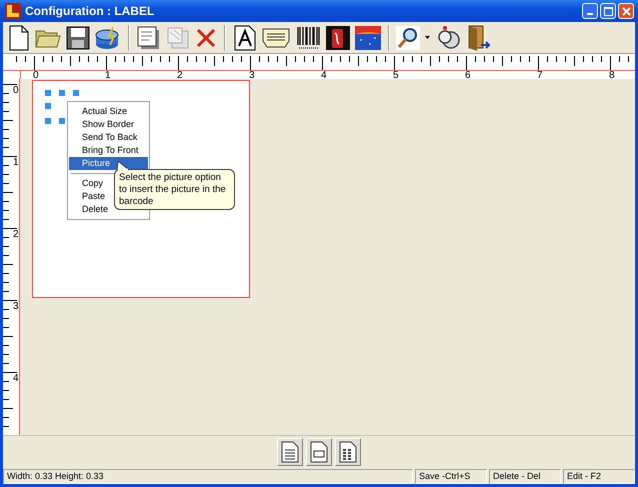 This screenshot has height=487, width=638. I want to click on status-panel: Save -Ctrl+S, so click(451, 476).